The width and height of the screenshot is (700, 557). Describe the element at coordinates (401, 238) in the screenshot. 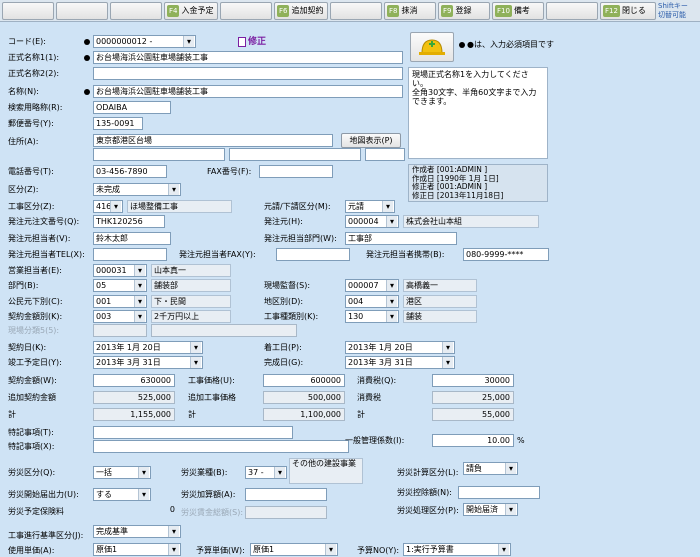

I see `orderer-dept-input: 工事部` at that location.